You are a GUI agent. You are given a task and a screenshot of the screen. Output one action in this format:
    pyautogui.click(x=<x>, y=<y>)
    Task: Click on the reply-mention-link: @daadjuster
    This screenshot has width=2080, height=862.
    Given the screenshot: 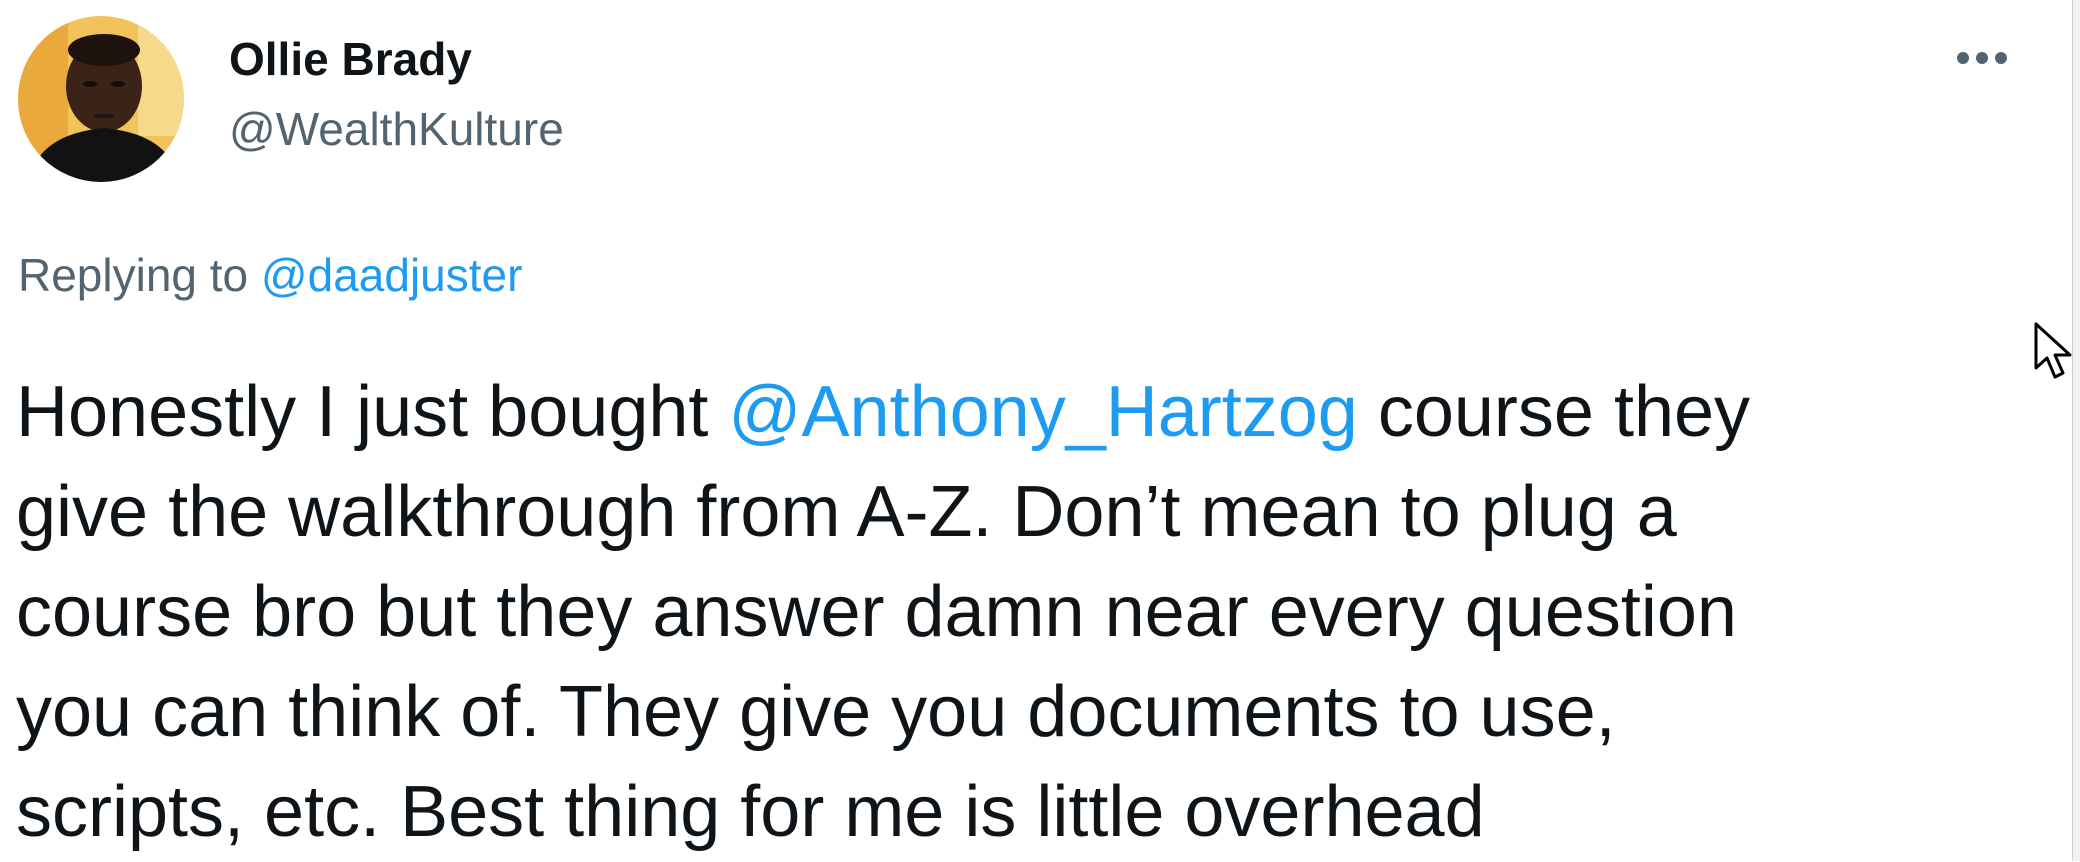 What is the action you would take?
    pyautogui.click(x=392, y=275)
    